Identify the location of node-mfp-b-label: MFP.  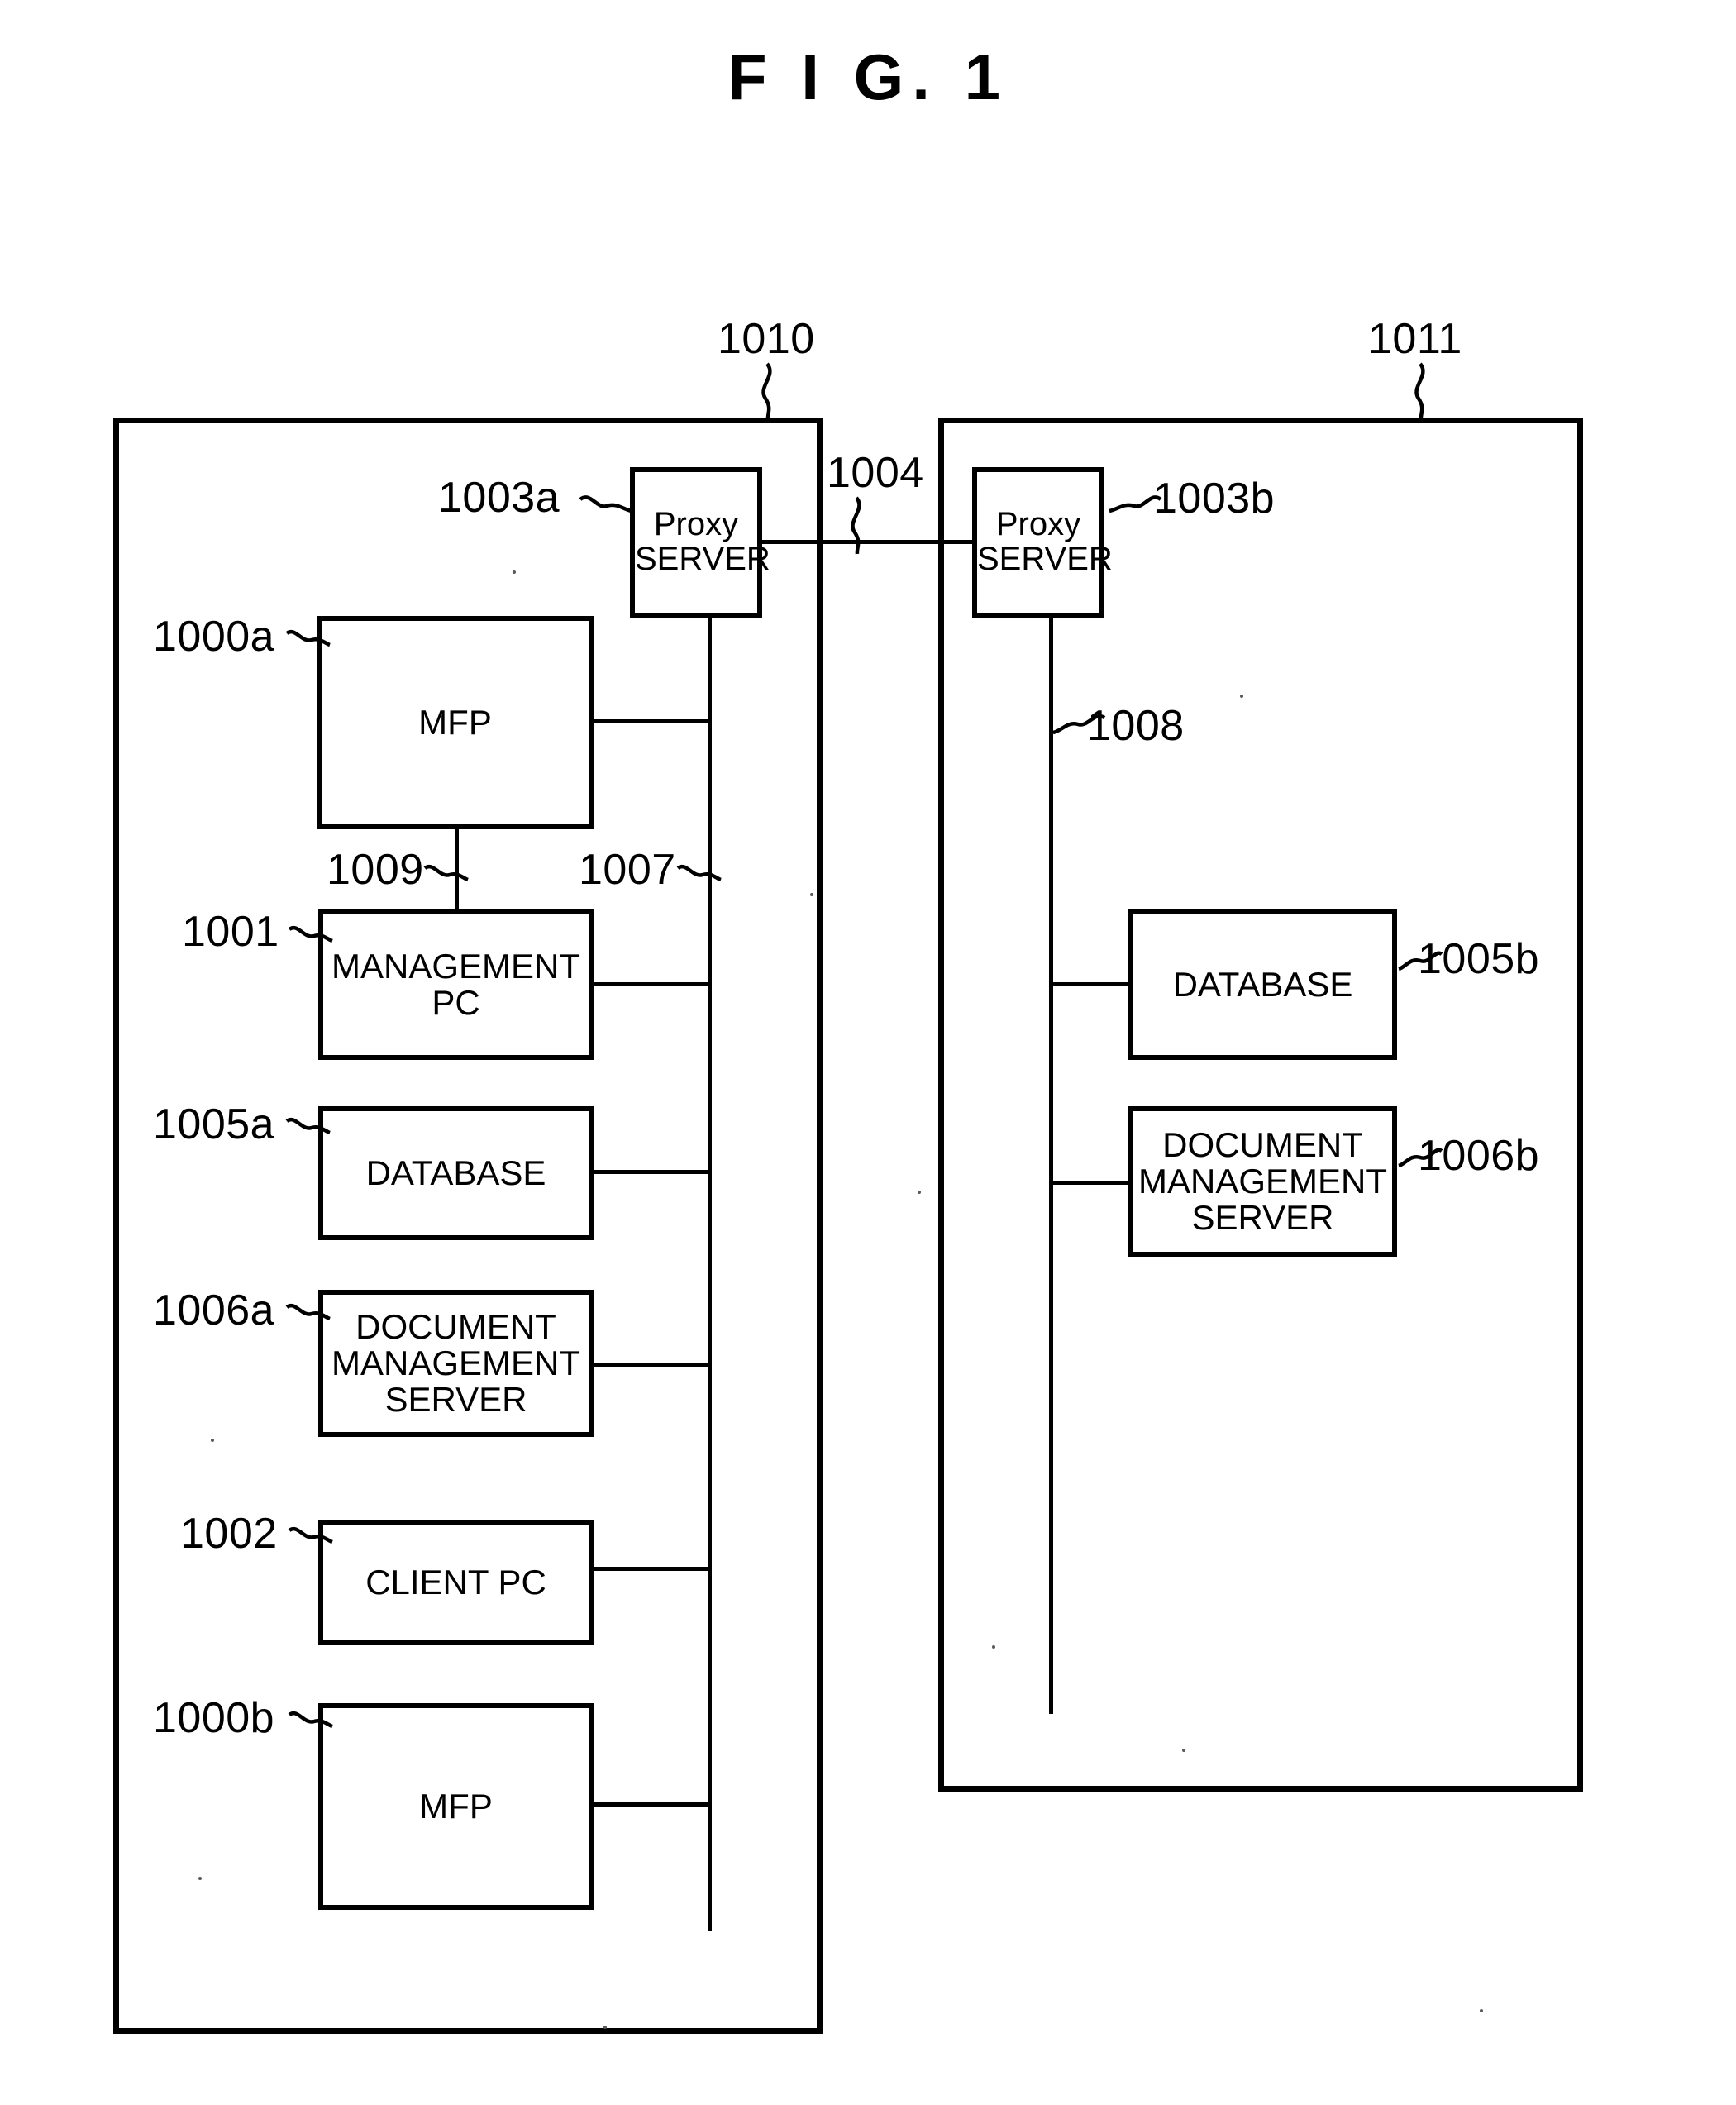
(456, 1807).